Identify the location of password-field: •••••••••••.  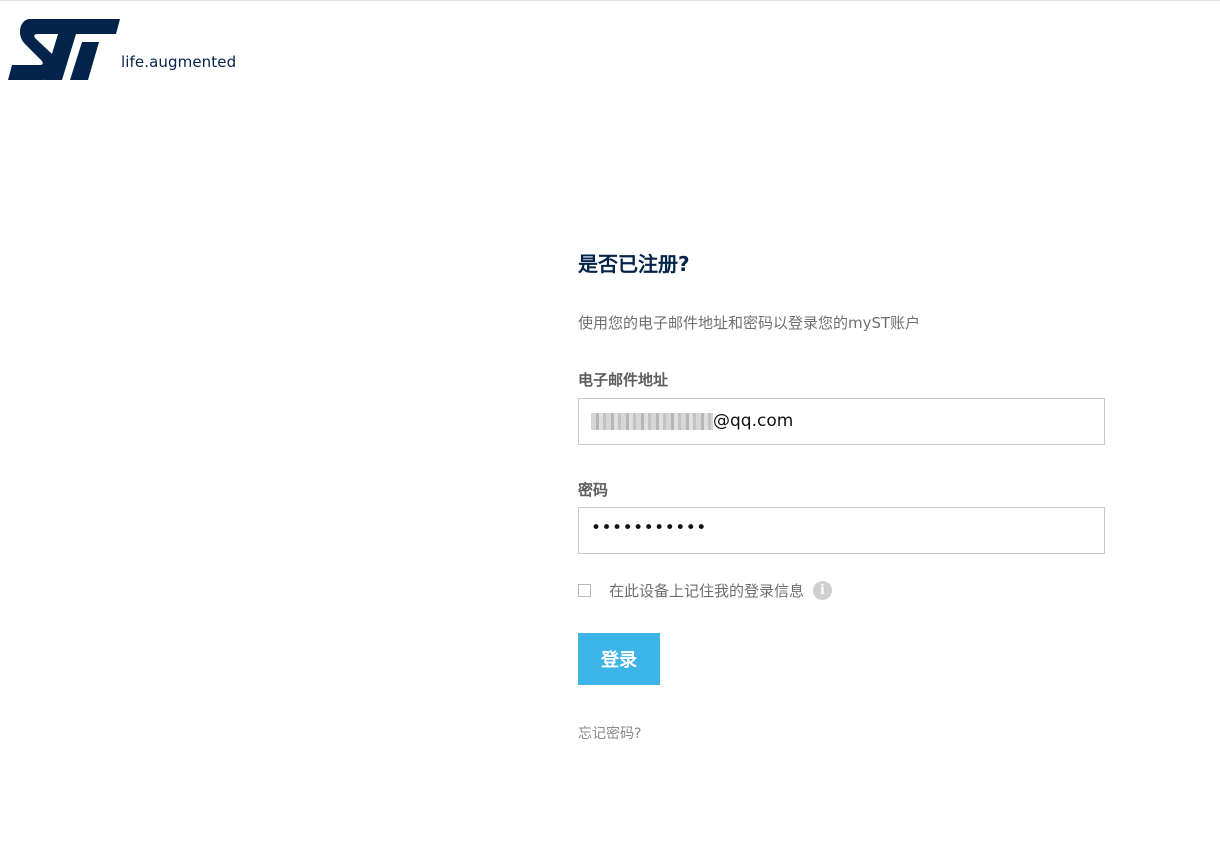
(841, 530).